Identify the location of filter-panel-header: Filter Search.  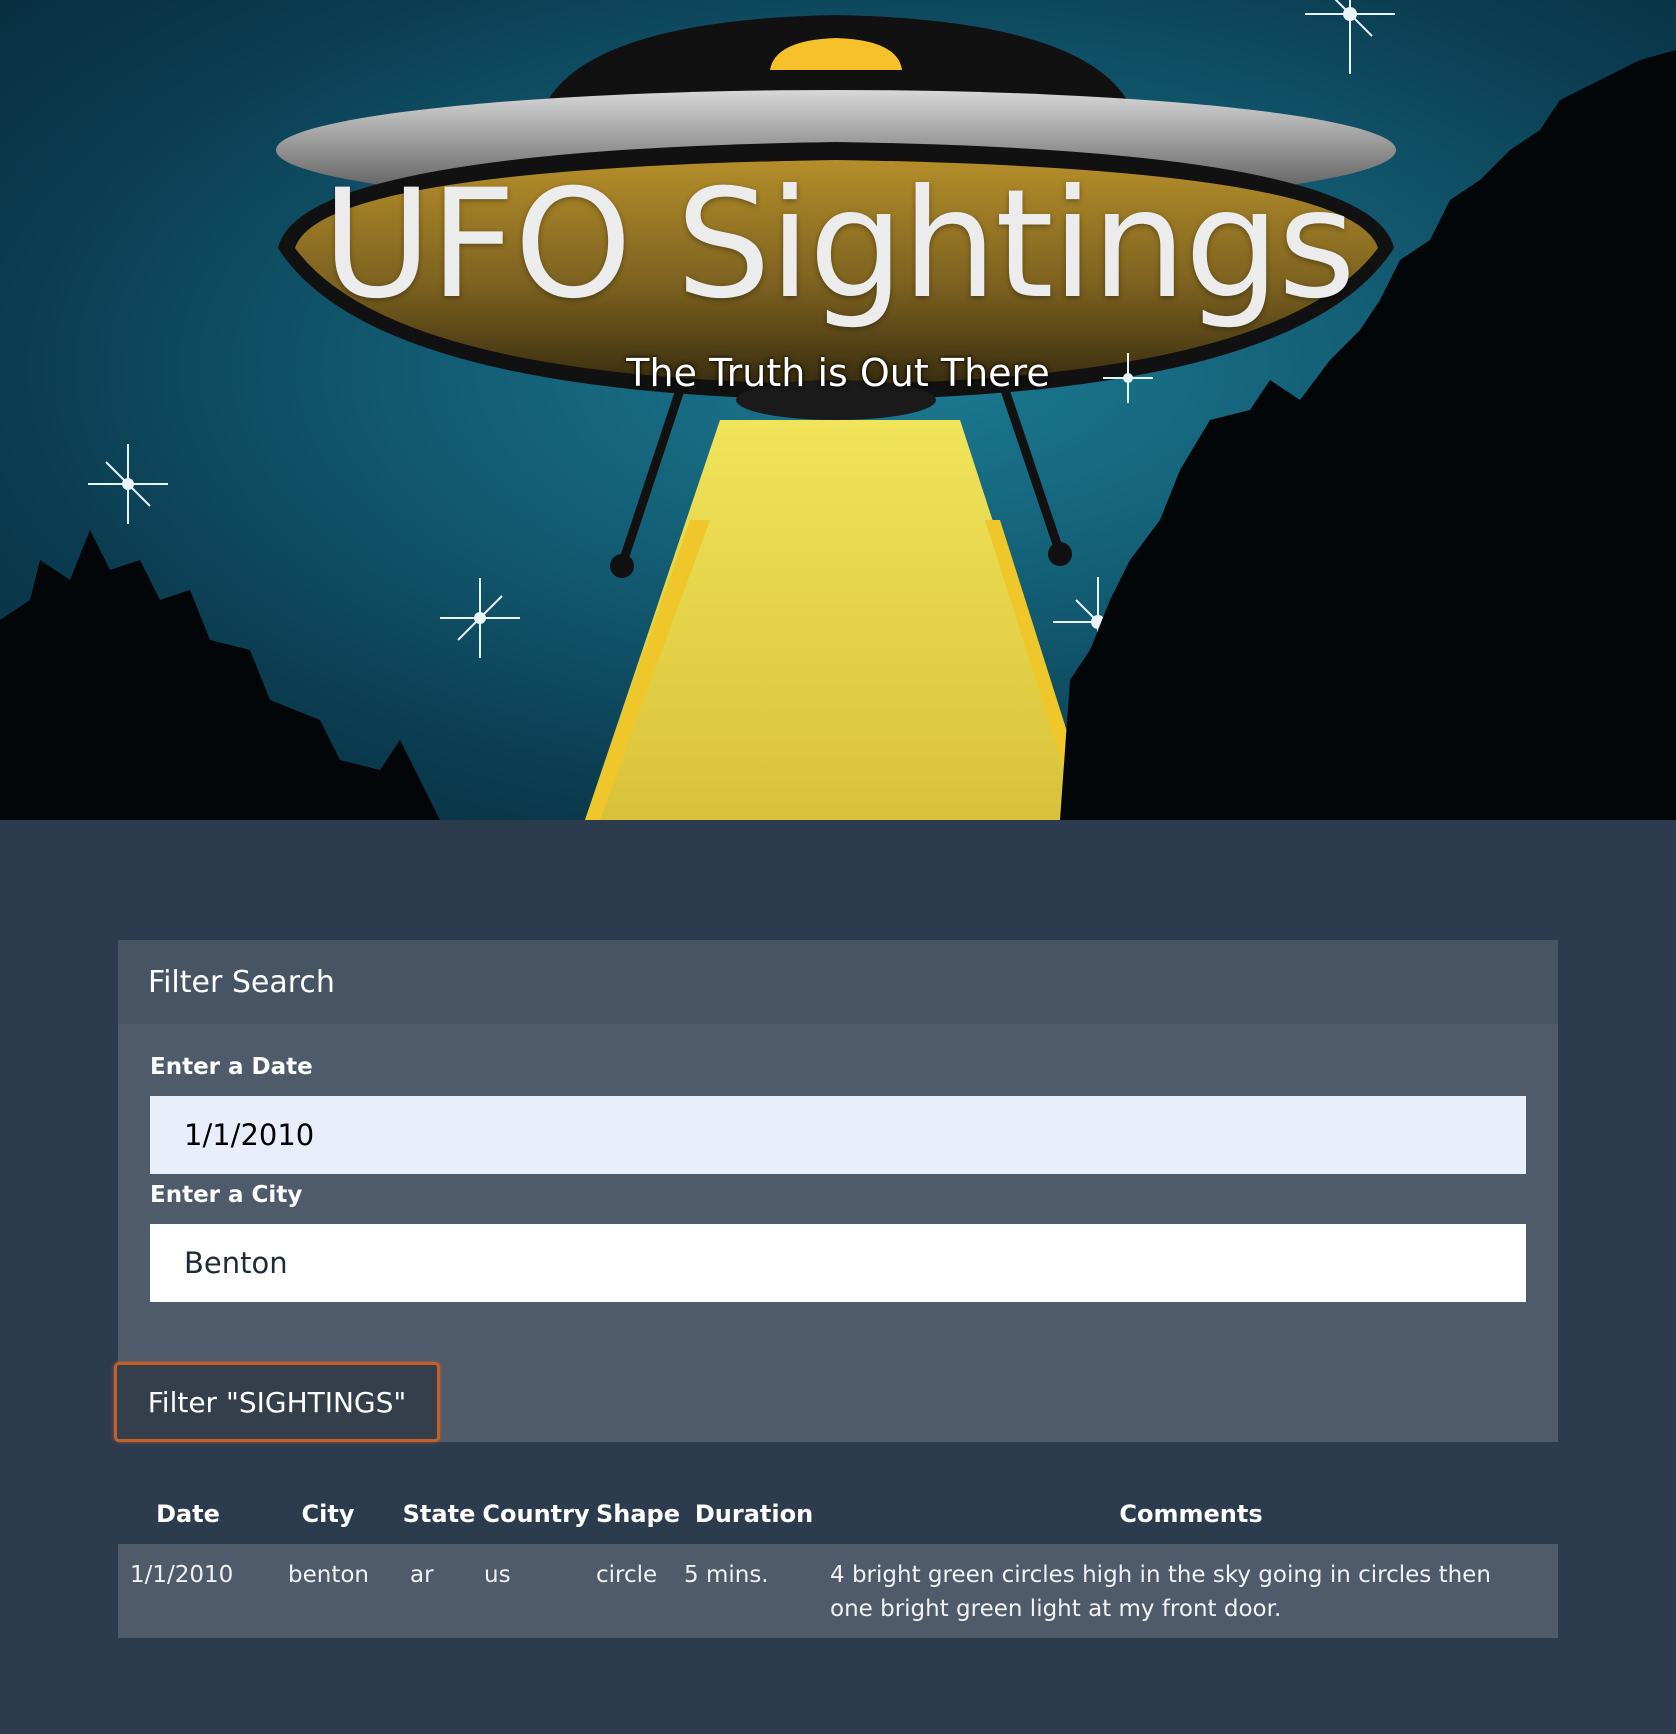
(838, 982).